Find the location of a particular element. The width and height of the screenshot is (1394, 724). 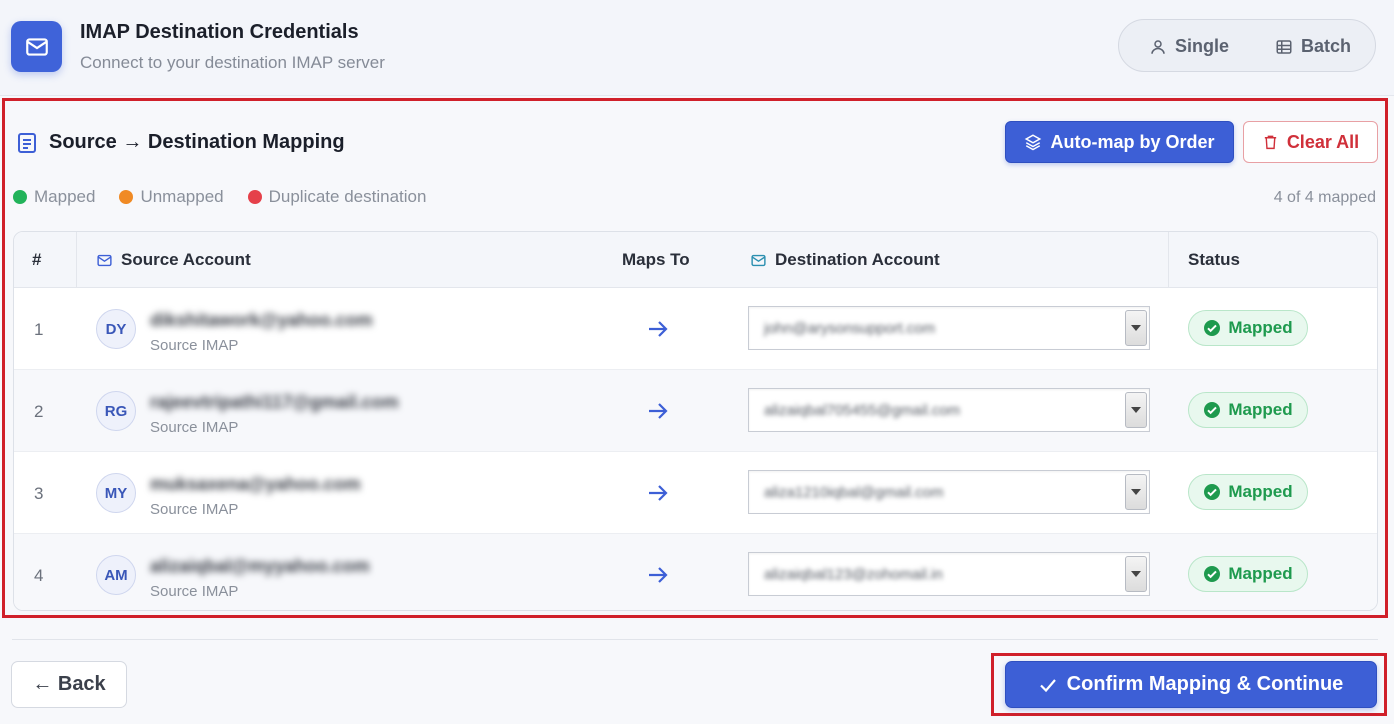

trash-icon is located at coordinates (1270, 142).